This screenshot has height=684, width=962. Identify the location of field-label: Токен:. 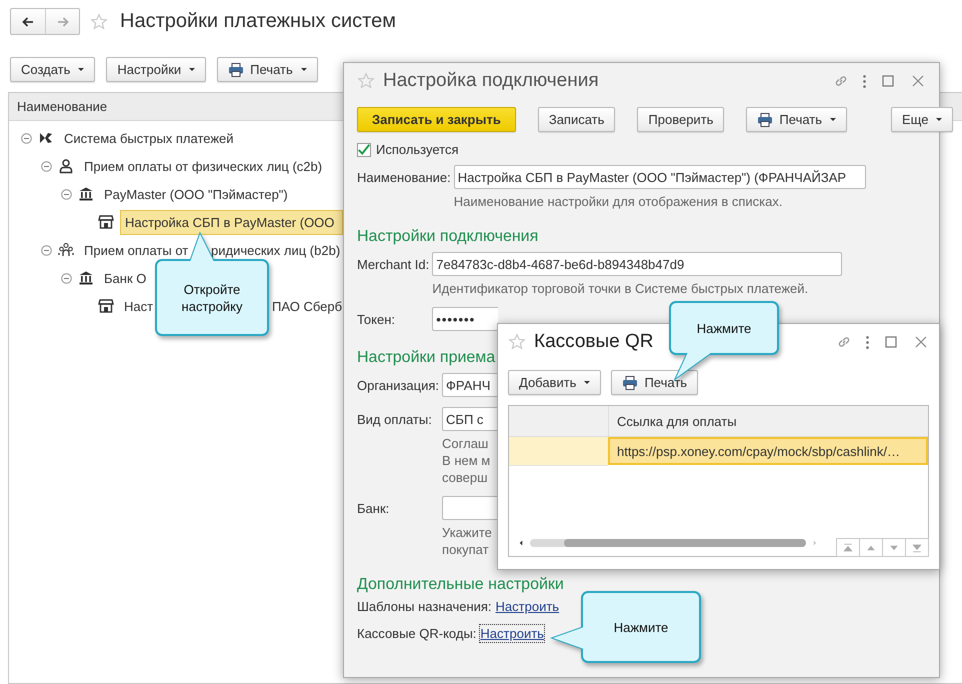
(376, 319).